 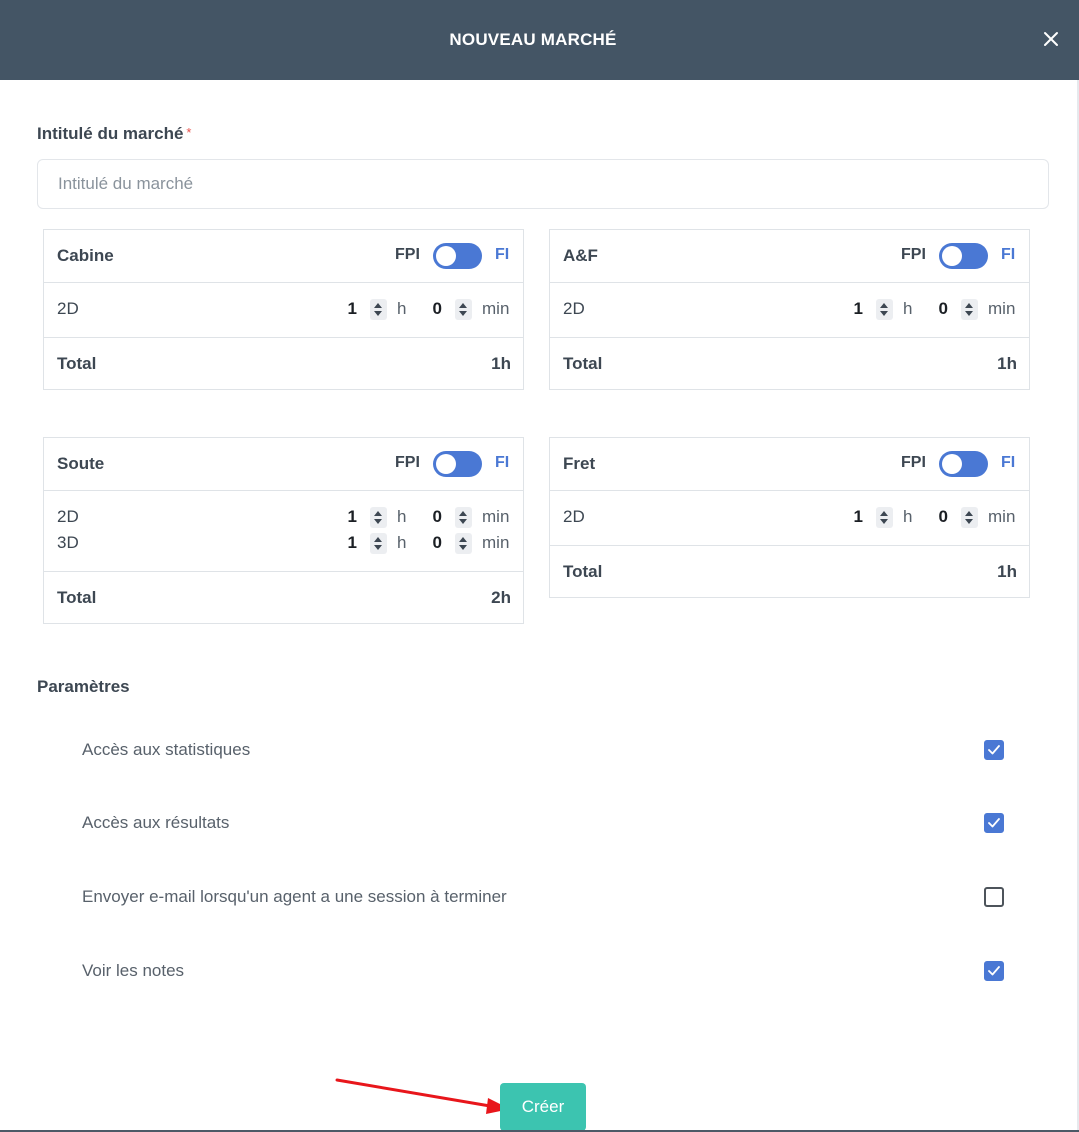 I want to click on card-fret: Fret FPI FI 2D 1 h 0 min Total 1h, so click(x=789, y=517).